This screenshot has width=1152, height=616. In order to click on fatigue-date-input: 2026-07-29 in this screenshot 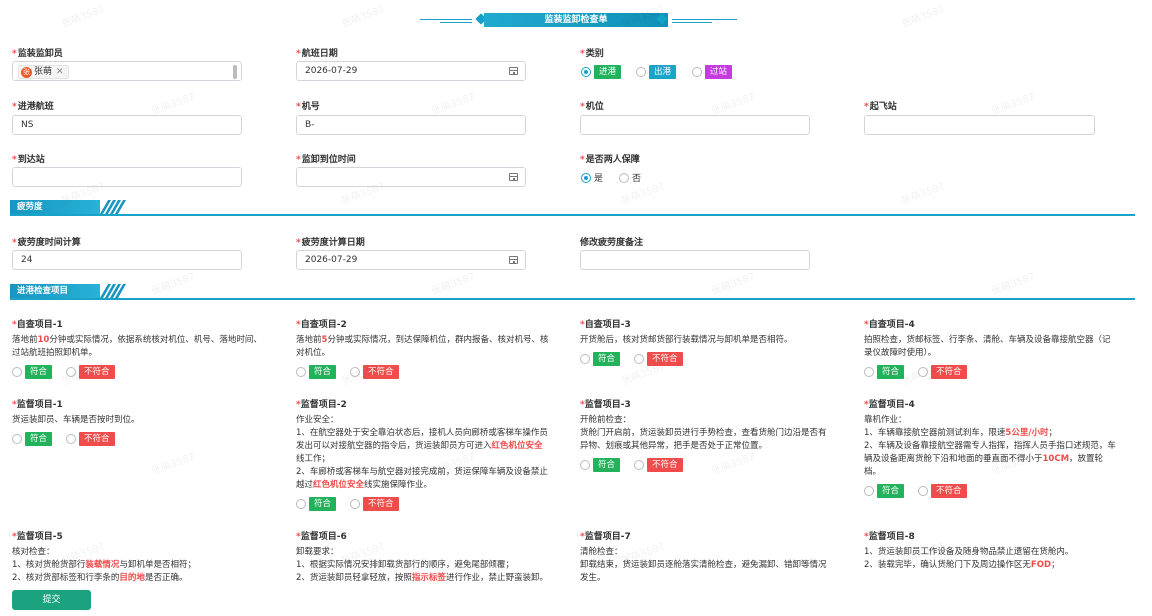, I will do `click(411, 260)`.